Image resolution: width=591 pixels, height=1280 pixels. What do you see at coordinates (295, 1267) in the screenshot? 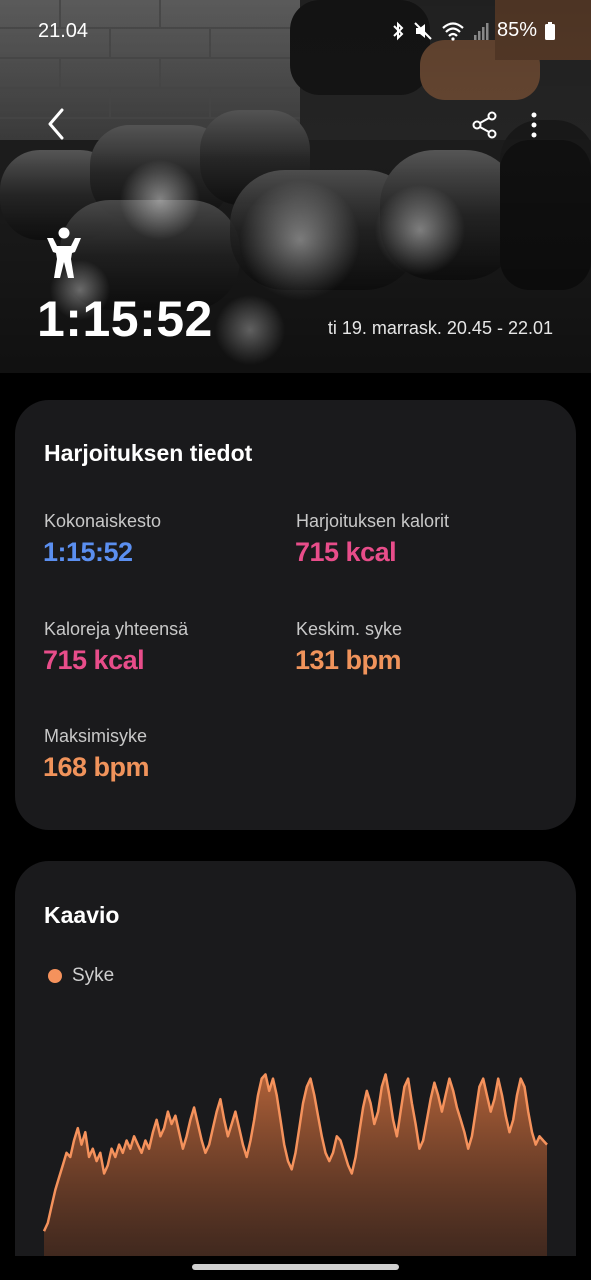
I see `home-indicator` at bounding box center [295, 1267].